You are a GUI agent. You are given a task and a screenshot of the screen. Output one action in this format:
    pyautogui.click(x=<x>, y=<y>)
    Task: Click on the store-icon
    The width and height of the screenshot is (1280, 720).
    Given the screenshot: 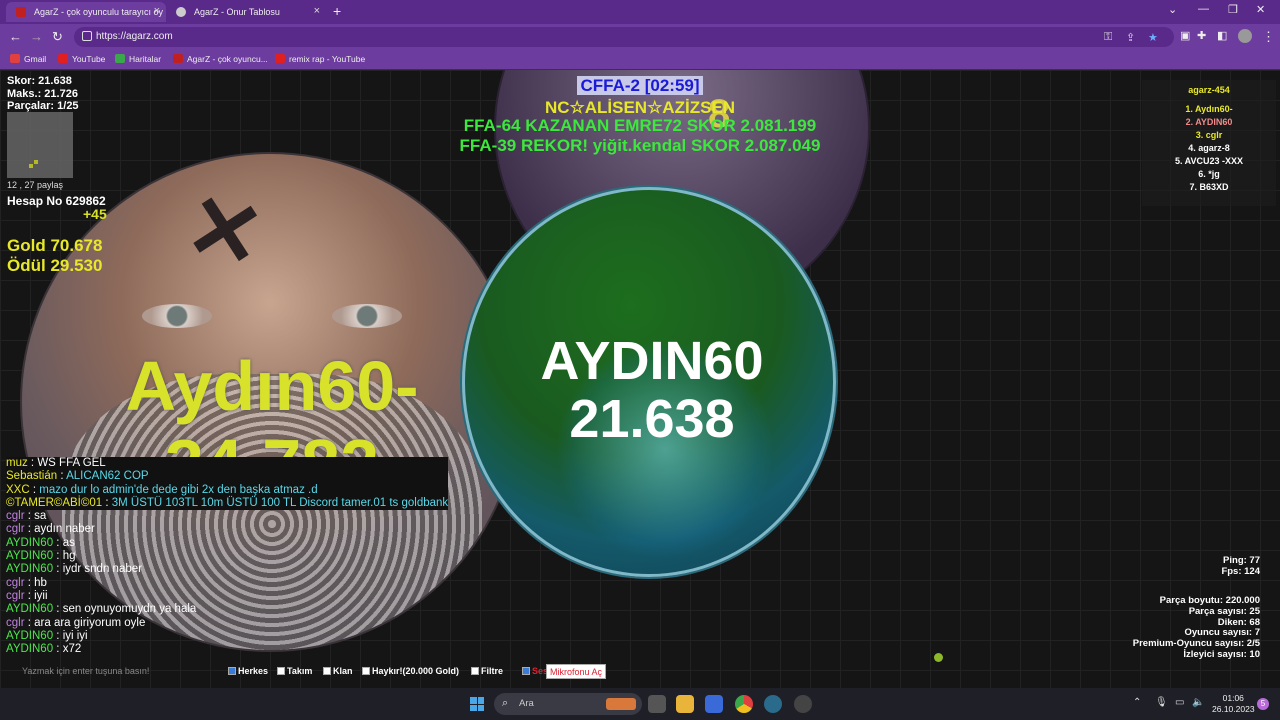 What is the action you would take?
    pyautogui.click(x=714, y=704)
    